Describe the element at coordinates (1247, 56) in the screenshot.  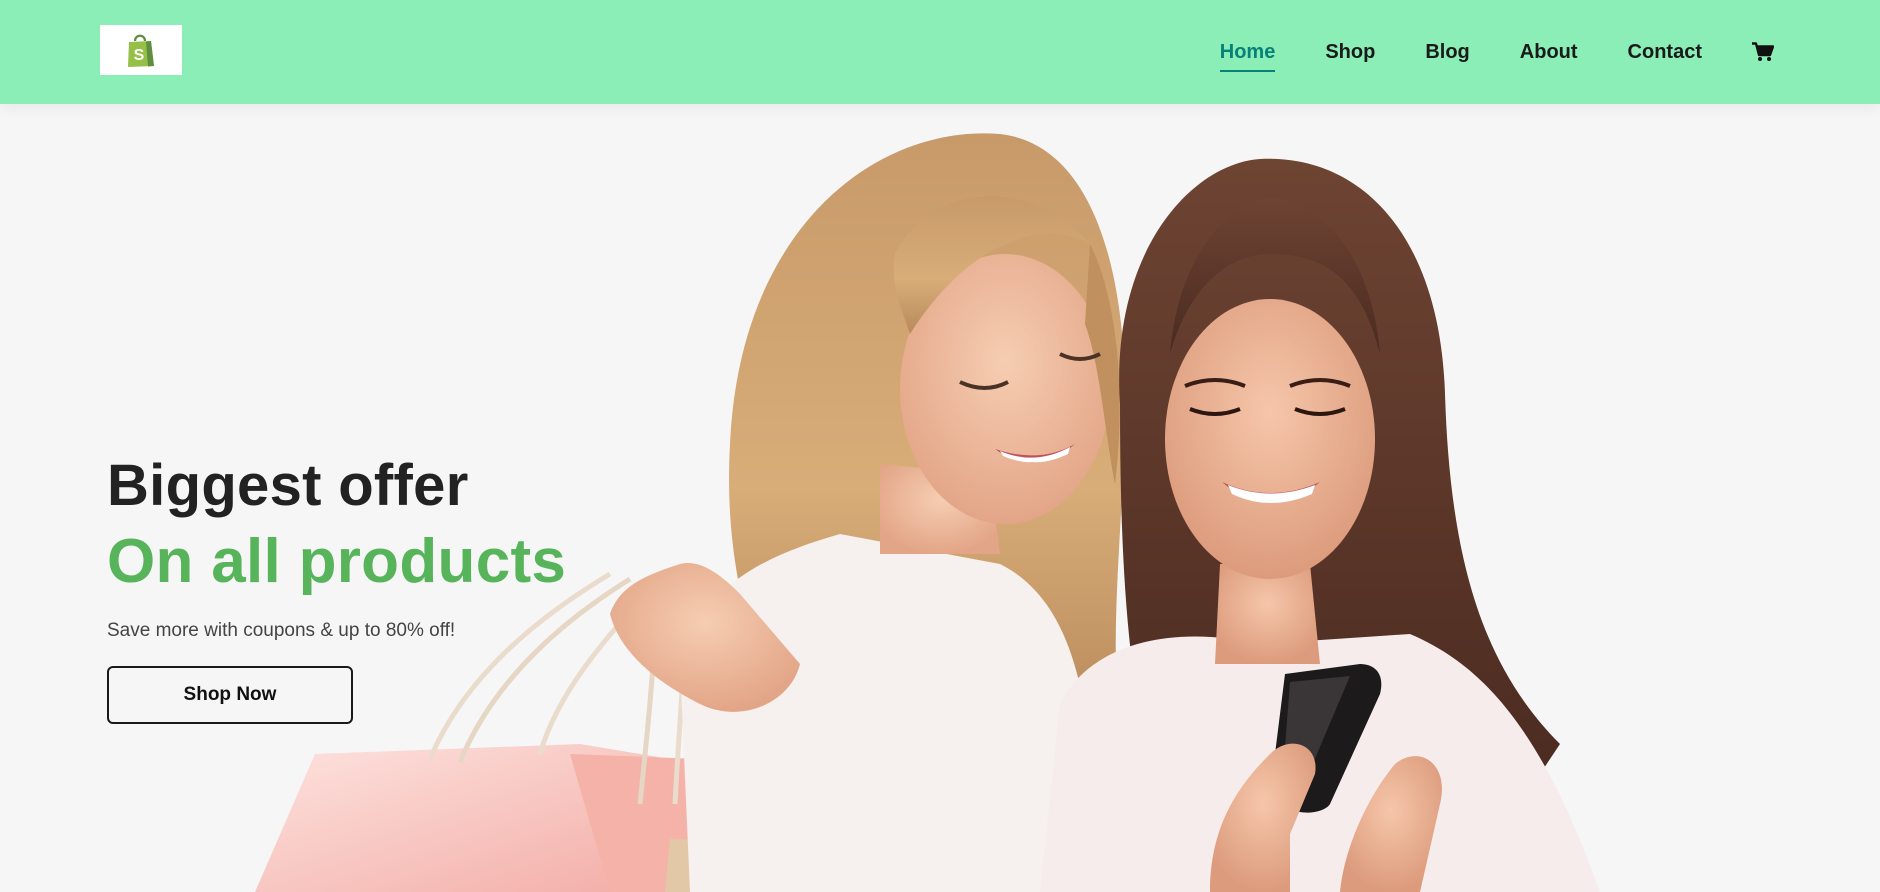
I see `nav-home: Home` at that location.